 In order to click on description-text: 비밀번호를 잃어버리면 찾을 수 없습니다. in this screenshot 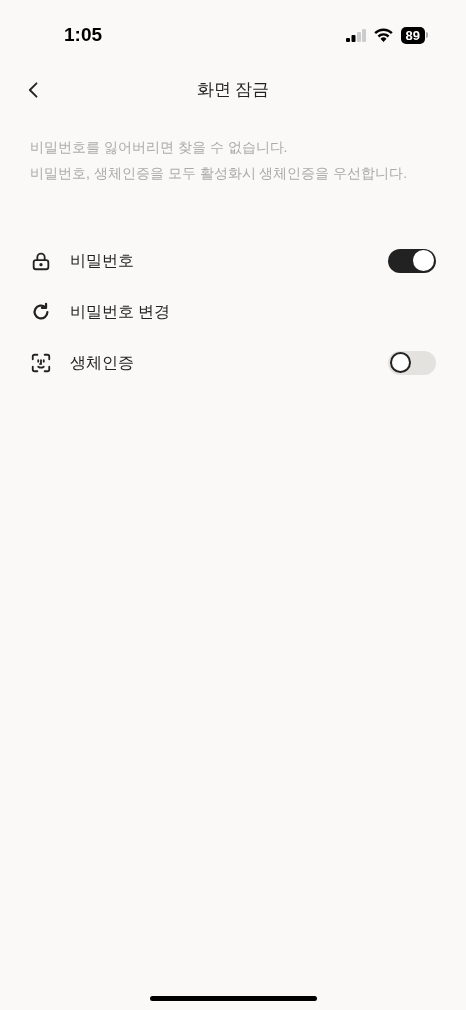, I will do `click(159, 147)`.